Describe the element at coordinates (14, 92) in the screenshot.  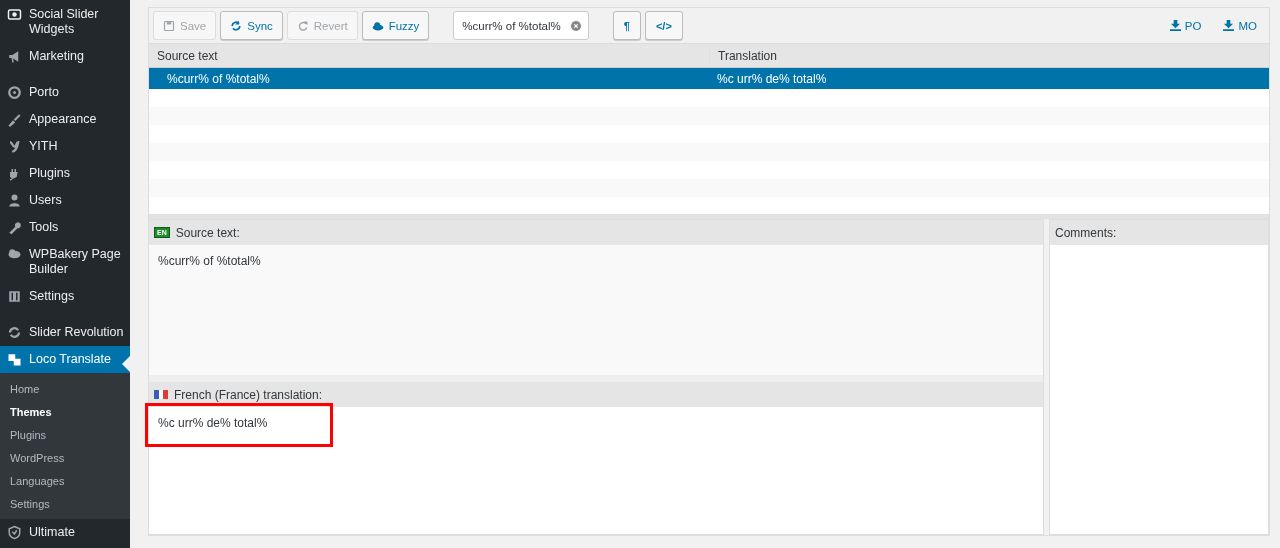
I see `target-icon` at that location.